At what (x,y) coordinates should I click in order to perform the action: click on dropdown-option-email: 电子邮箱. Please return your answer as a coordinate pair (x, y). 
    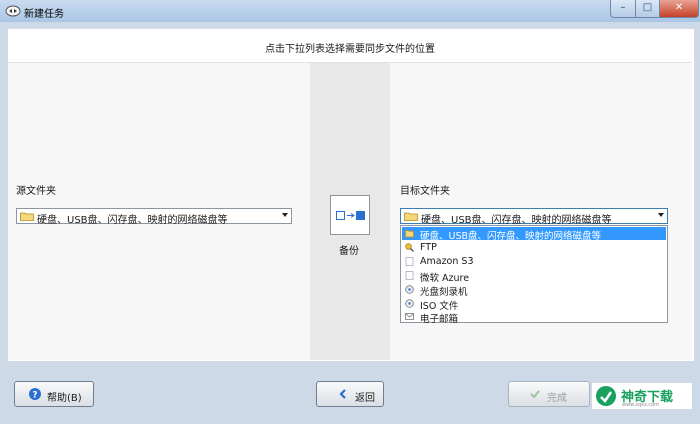
    Looking at the image, I should click on (534, 317).